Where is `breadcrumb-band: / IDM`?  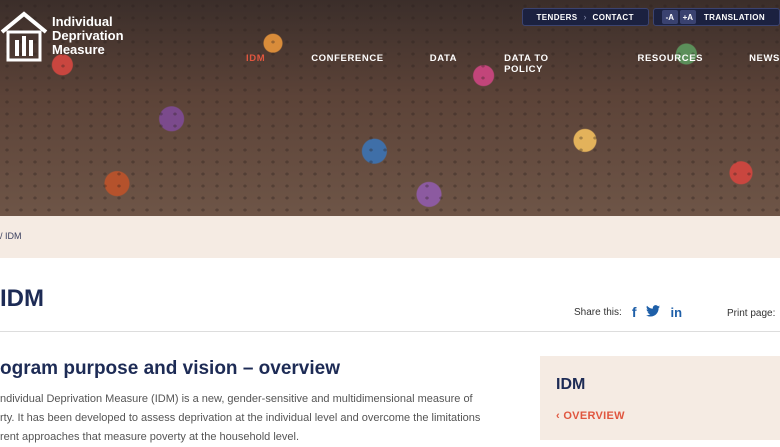
breadcrumb-band: / IDM is located at coordinates (390, 237).